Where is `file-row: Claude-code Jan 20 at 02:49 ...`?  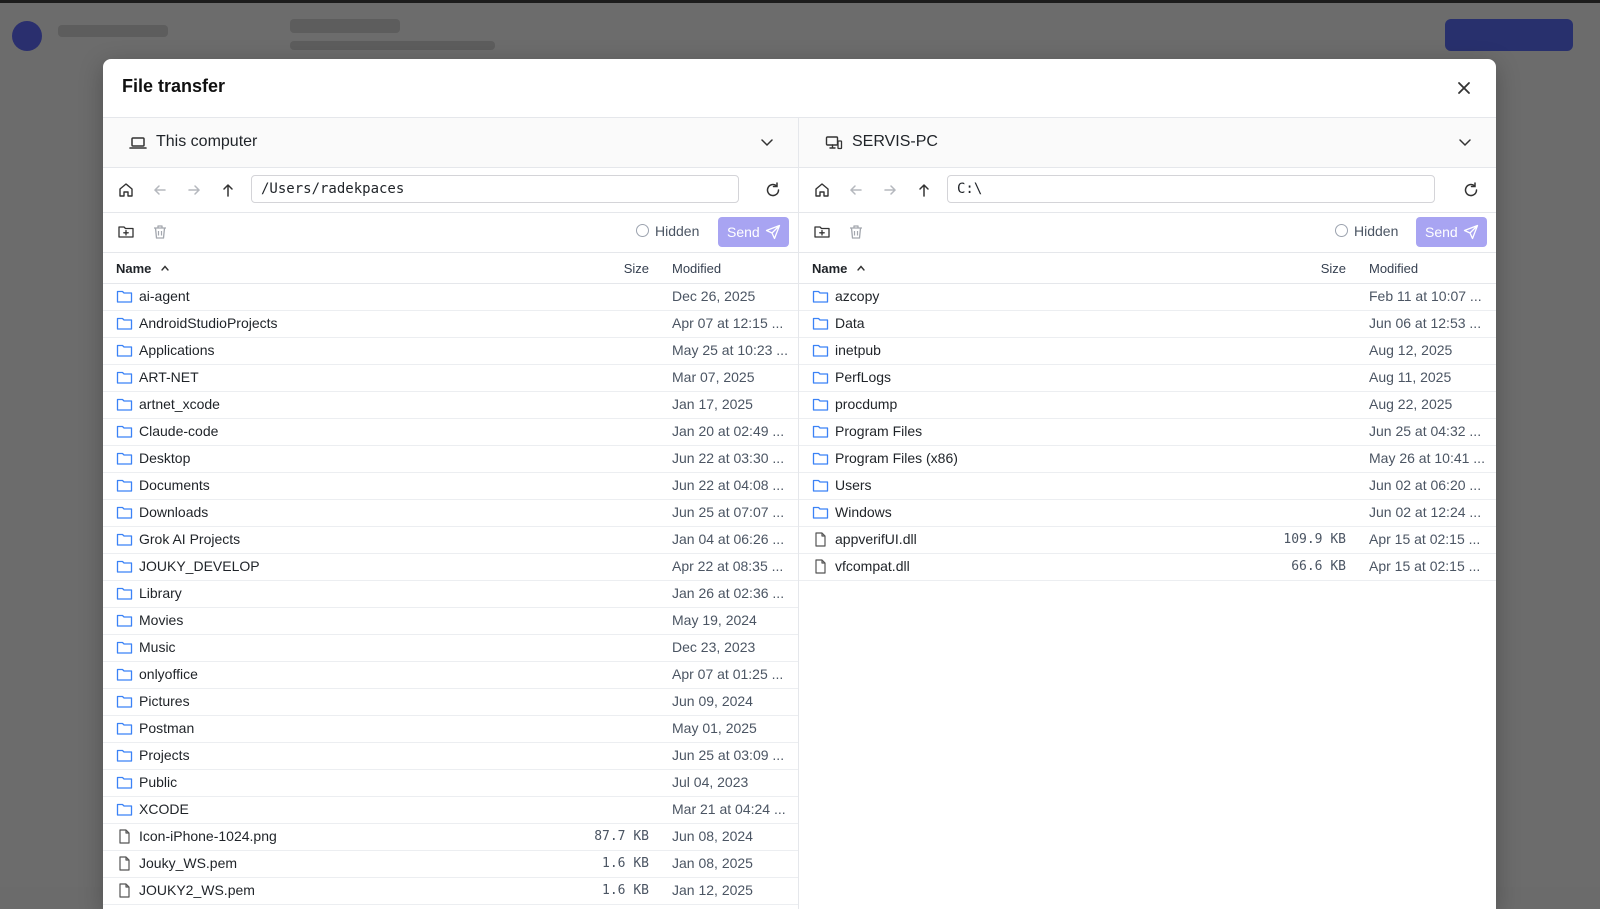 file-row: Claude-code Jan 20 at 02:49 ... is located at coordinates (450, 432).